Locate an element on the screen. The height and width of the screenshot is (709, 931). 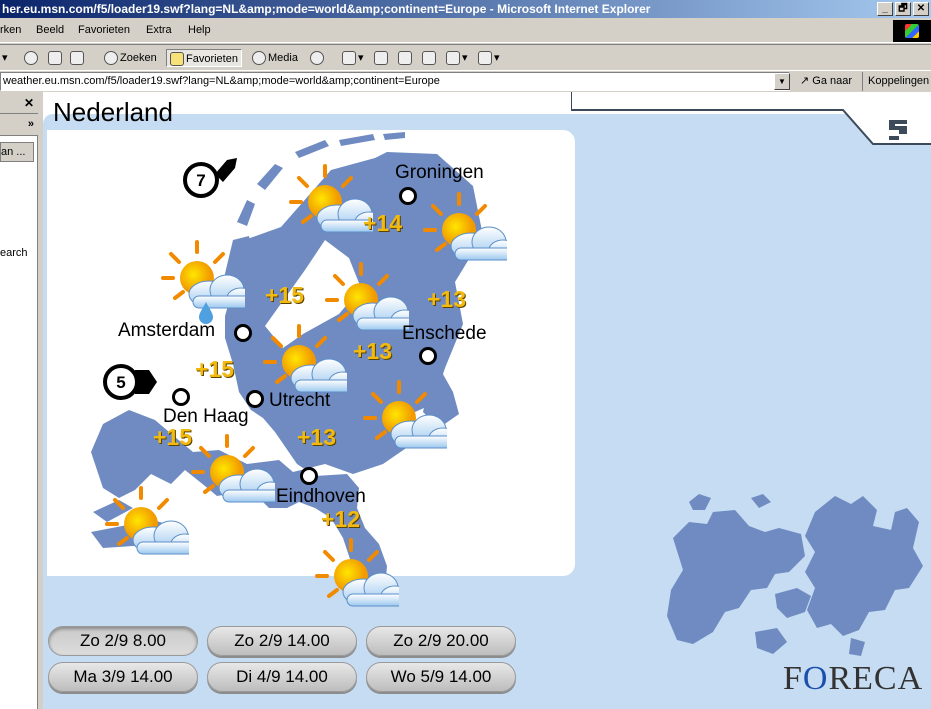
logo-letter: F is located at coordinates (793, 678).